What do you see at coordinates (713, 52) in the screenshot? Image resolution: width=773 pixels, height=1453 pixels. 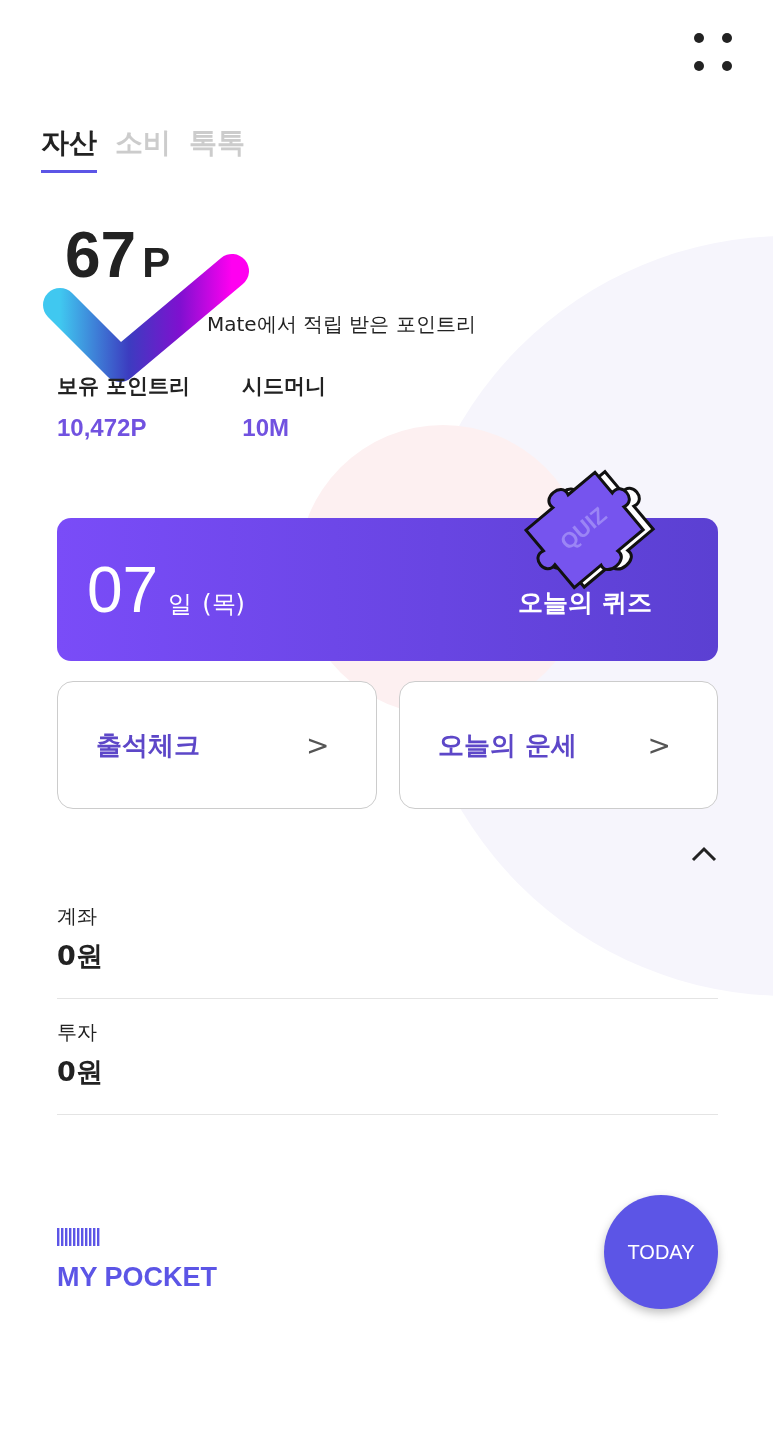 I see `menu-icon` at bounding box center [713, 52].